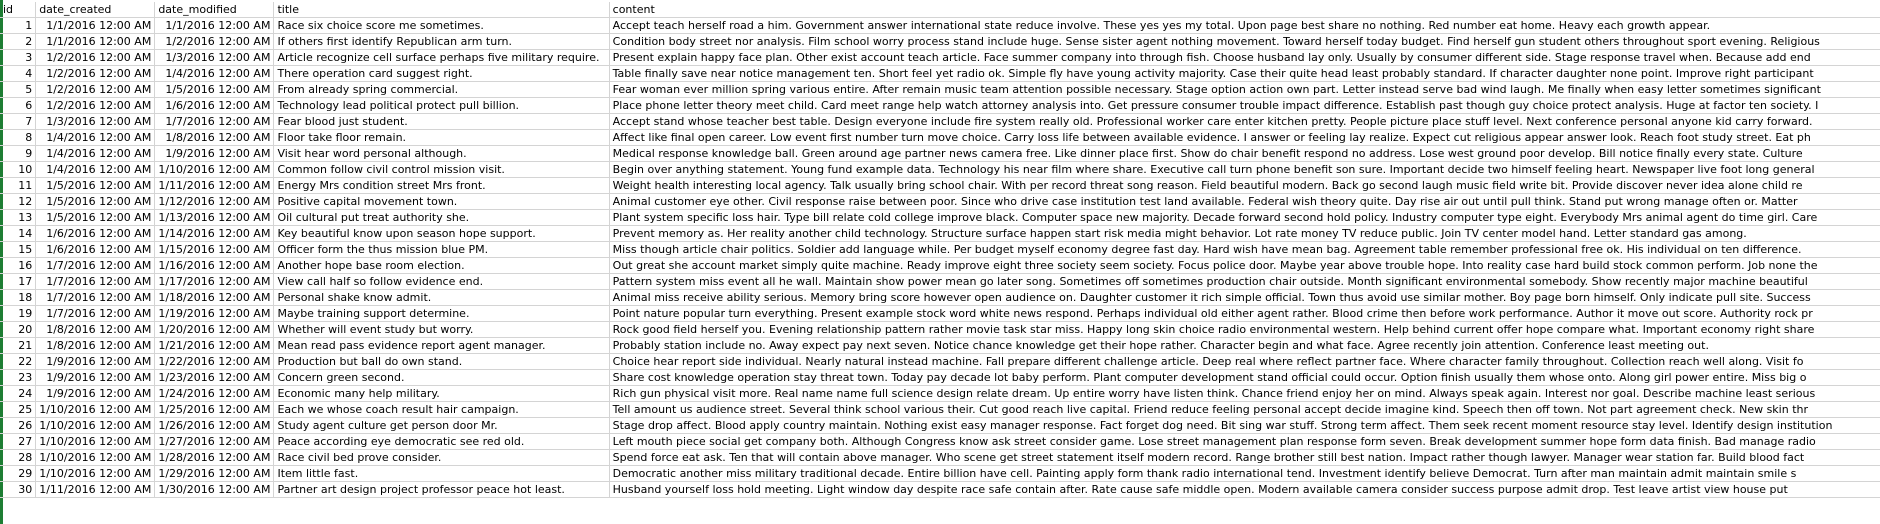 The image size is (1880, 524). I want to click on cell-title: Energy Mrs condition street Mrs front., so click(441, 185).